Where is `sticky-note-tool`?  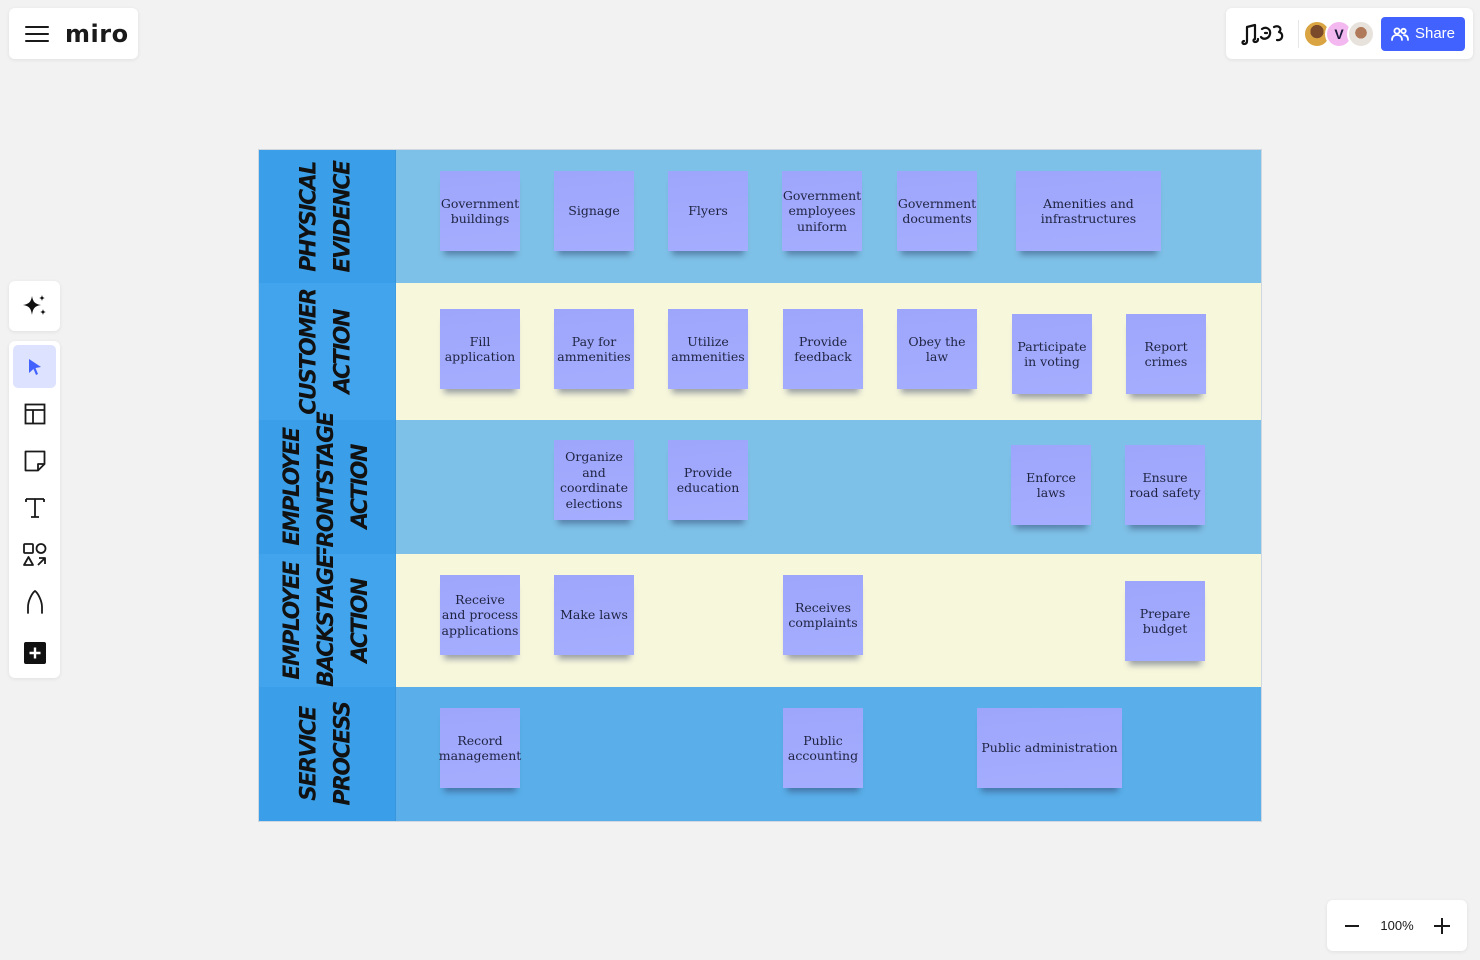
sticky-note-tool is located at coordinates (34, 460).